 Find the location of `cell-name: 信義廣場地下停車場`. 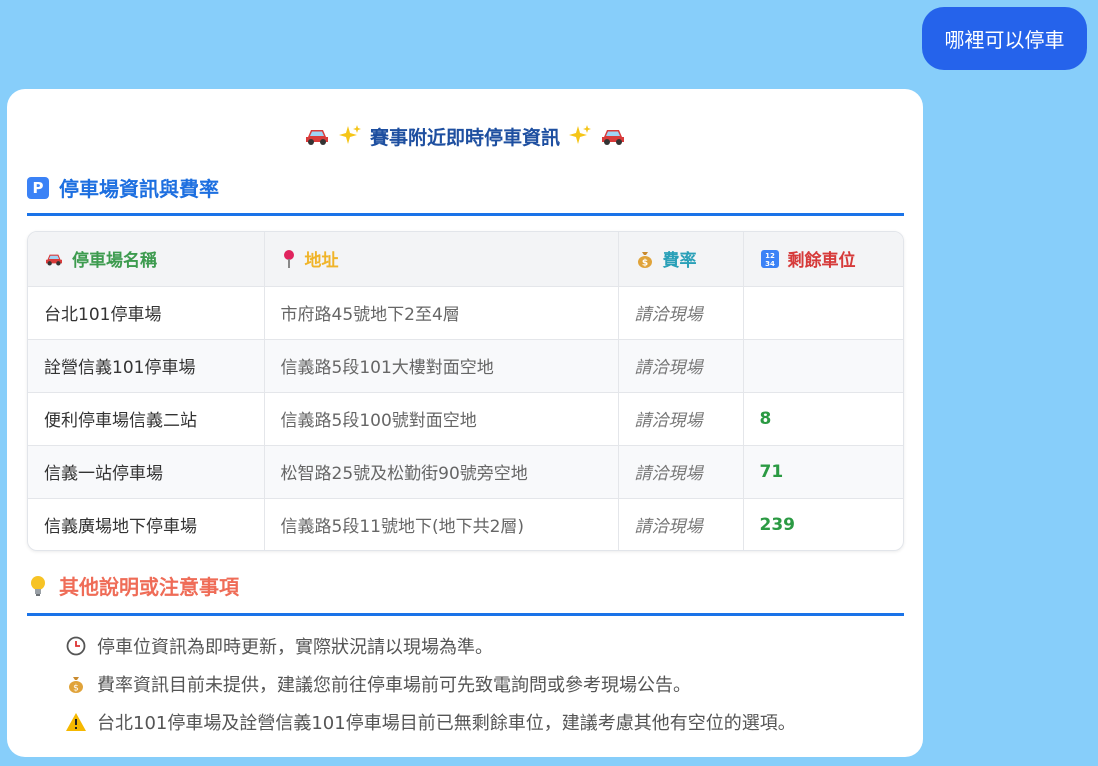

cell-name: 信義廣場地下停車場 is located at coordinates (146, 524).